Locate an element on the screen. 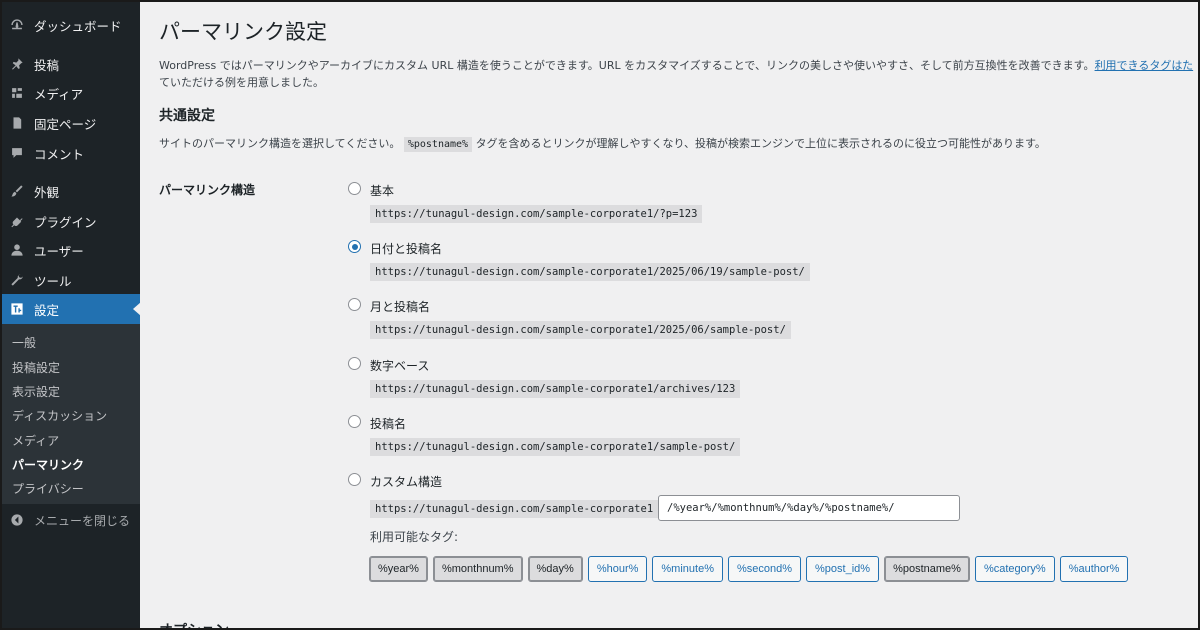 The width and height of the screenshot is (1200, 630). option-label: 投稿名 is located at coordinates (388, 424).